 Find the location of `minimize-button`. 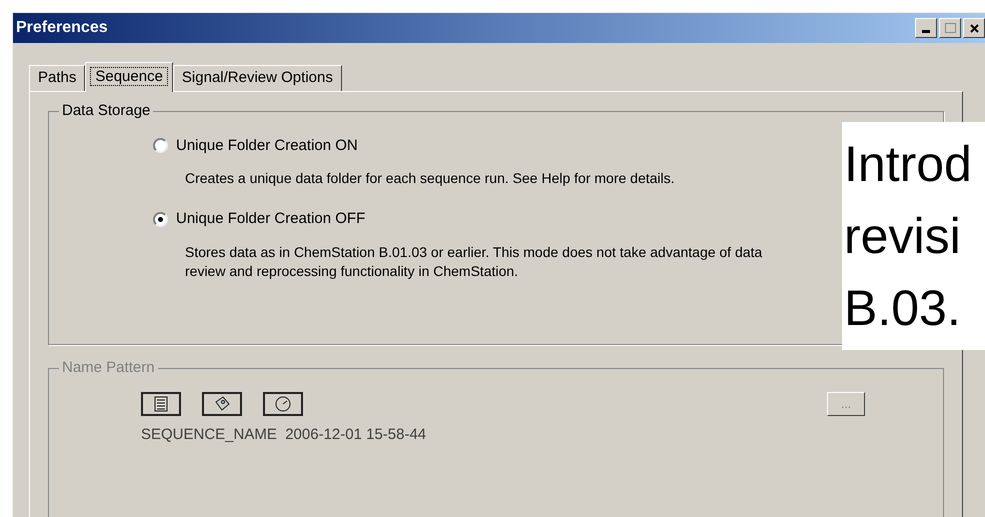

minimize-button is located at coordinates (926, 28).